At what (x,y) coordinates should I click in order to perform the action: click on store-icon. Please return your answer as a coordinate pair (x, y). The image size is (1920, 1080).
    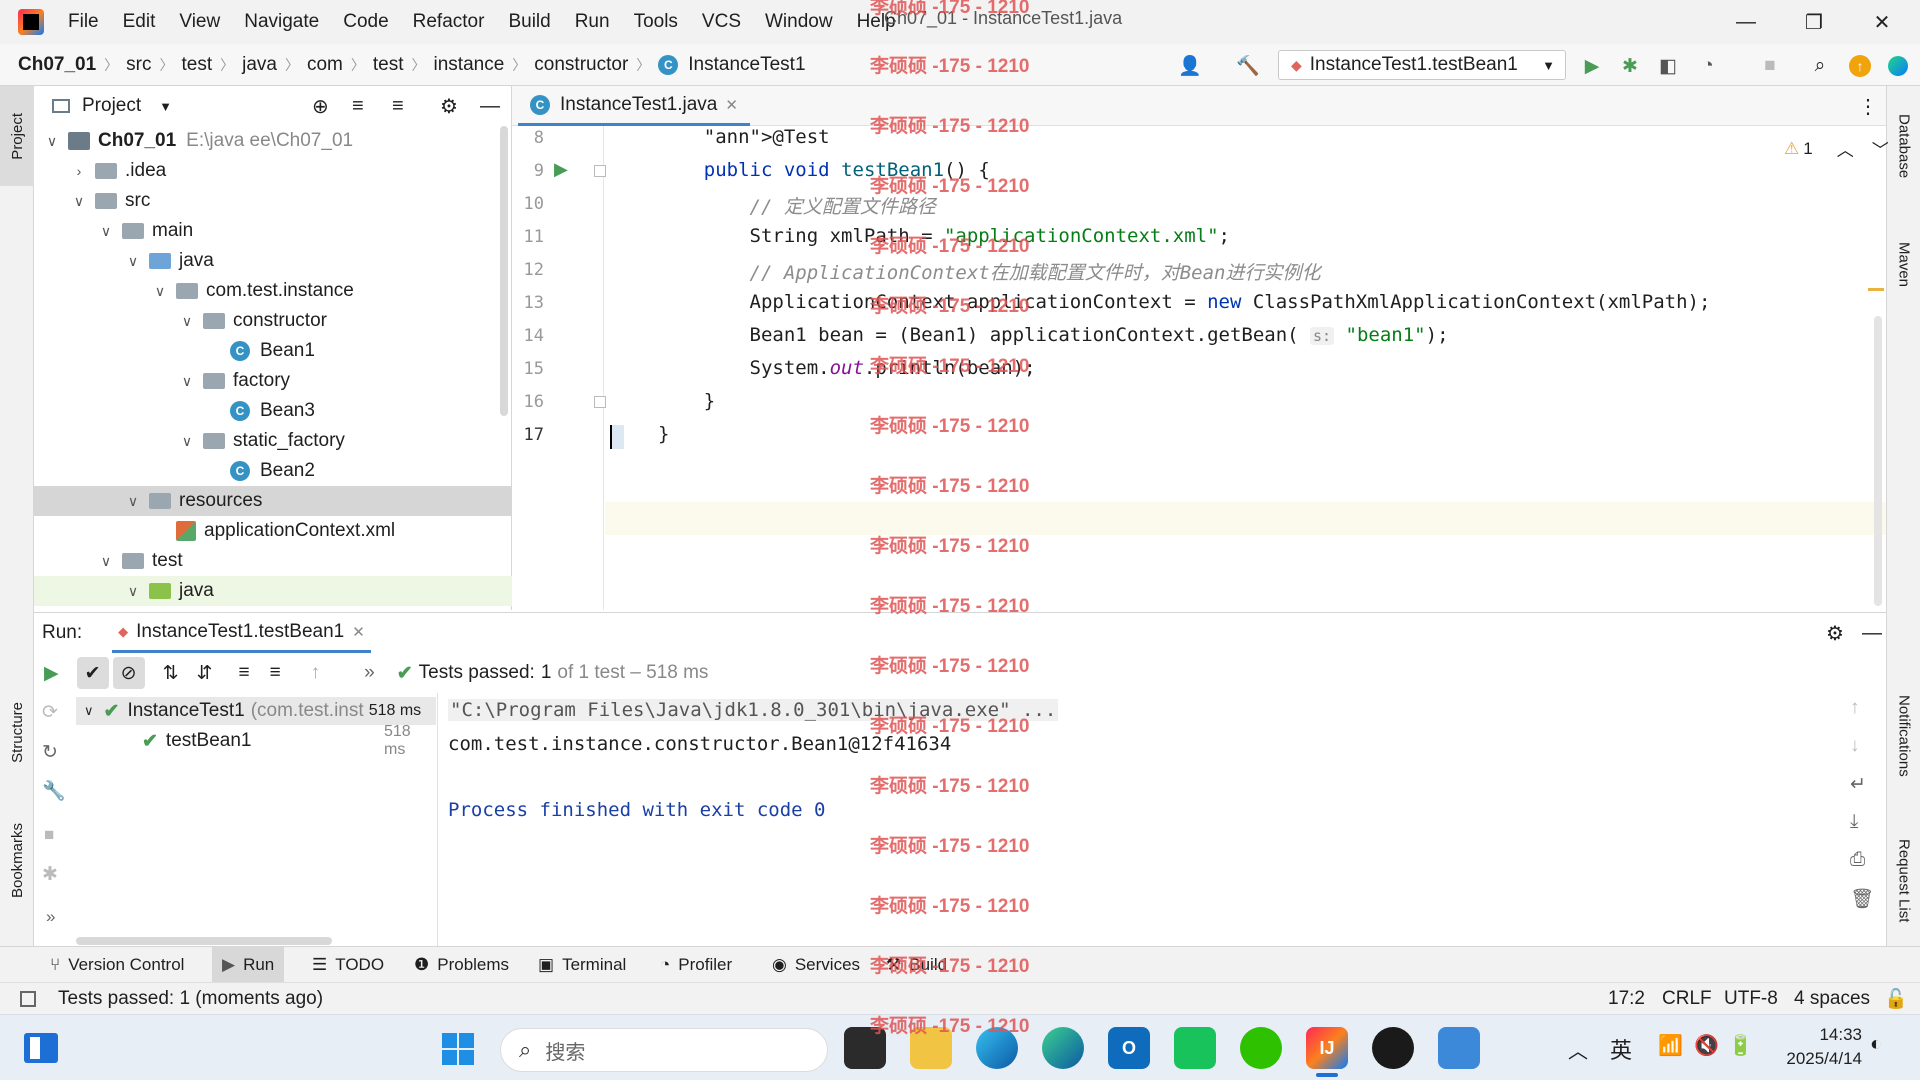
    Looking at the image, I should click on (1195, 1048).